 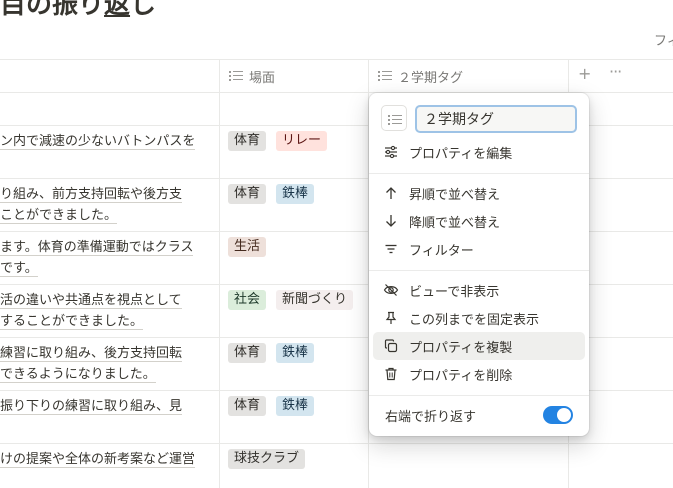 I want to click on pin-icon, so click(x=391, y=318).